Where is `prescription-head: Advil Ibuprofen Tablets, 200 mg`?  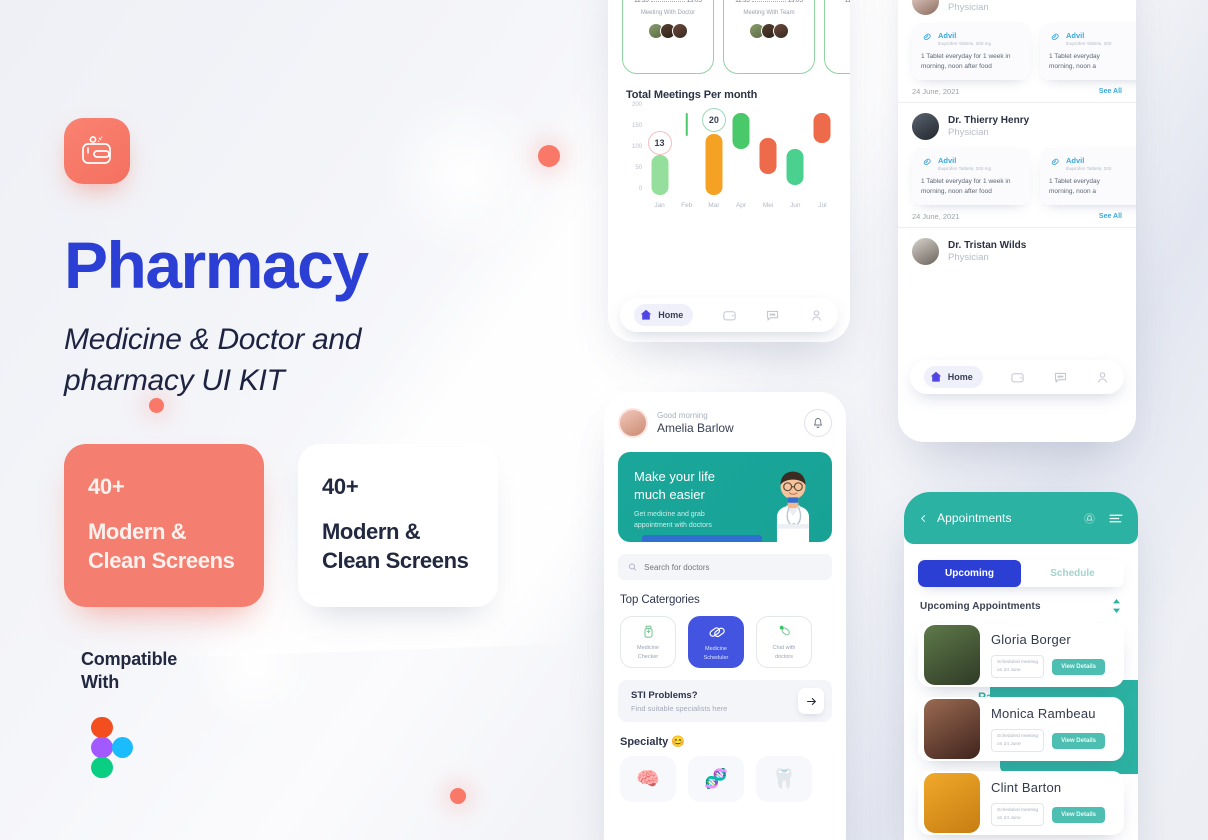 prescription-head: Advil Ibuprofen Tablets, 200 mg is located at coordinates (971, 38).